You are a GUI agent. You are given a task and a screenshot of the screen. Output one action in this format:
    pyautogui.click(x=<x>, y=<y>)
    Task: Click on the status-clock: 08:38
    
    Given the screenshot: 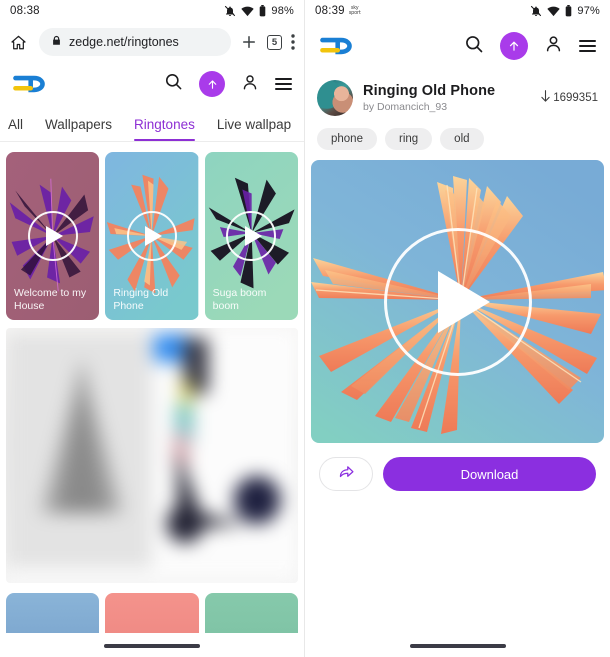 What is the action you would take?
    pyautogui.click(x=25, y=11)
    